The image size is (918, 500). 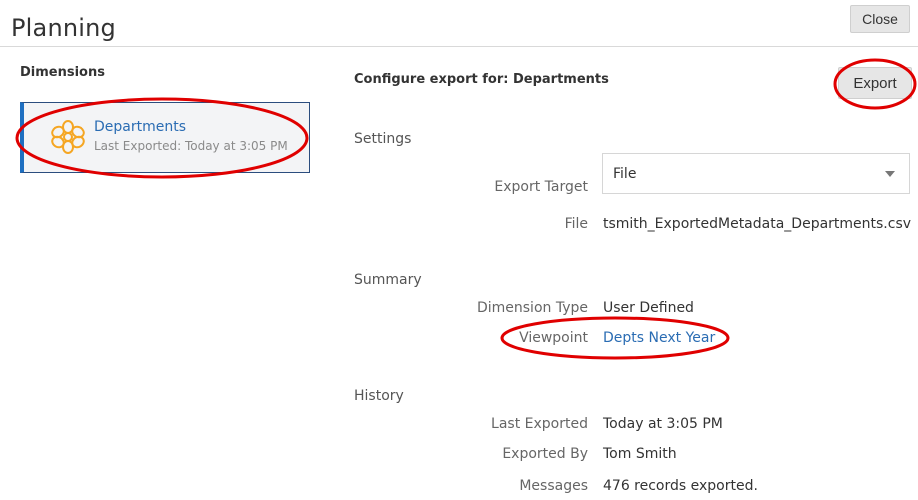 I want to click on file-value: tsmith_ExportedMetadata_Departments.csv, so click(x=757, y=224).